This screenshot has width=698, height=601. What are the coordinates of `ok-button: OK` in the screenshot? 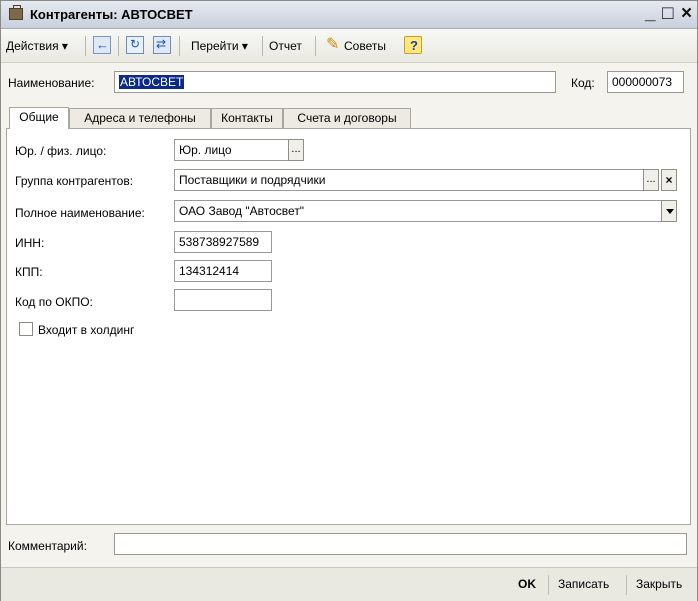 It's located at (527, 584).